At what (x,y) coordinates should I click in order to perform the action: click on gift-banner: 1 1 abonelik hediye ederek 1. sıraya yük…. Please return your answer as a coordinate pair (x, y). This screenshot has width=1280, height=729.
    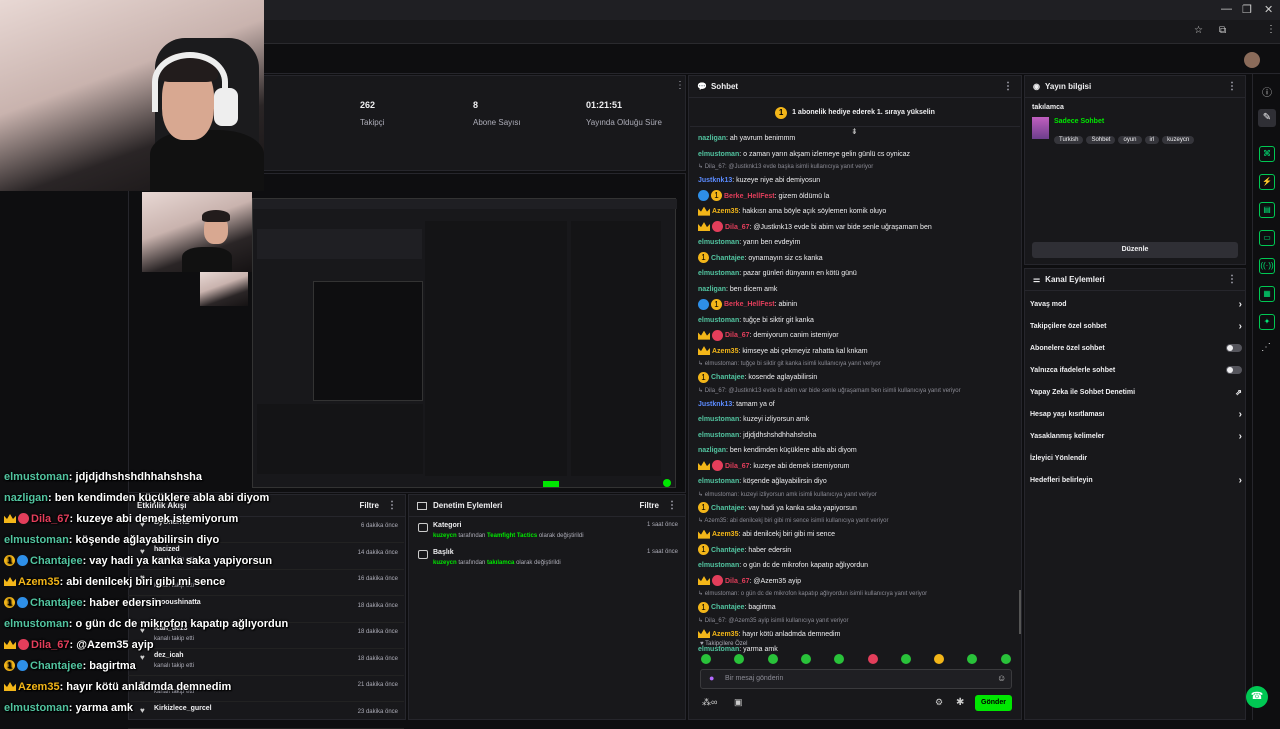
    Looking at the image, I should click on (855, 113).